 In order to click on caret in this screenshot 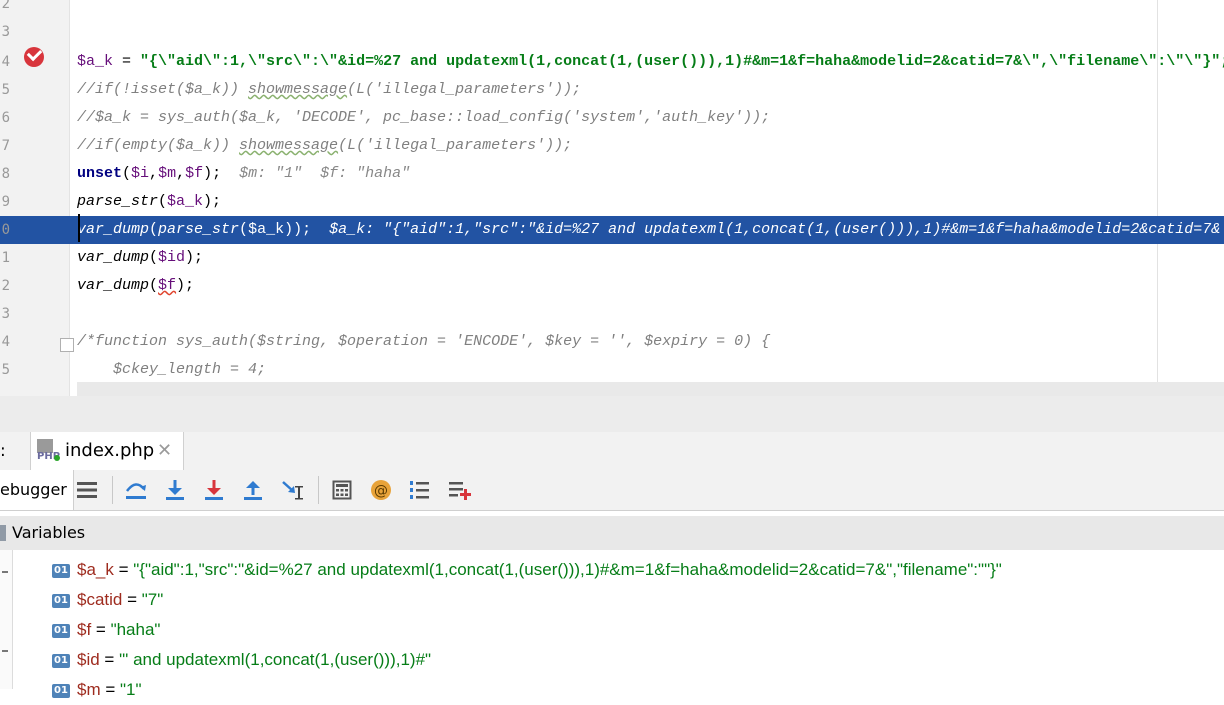, I will do `click(79, 228)`.